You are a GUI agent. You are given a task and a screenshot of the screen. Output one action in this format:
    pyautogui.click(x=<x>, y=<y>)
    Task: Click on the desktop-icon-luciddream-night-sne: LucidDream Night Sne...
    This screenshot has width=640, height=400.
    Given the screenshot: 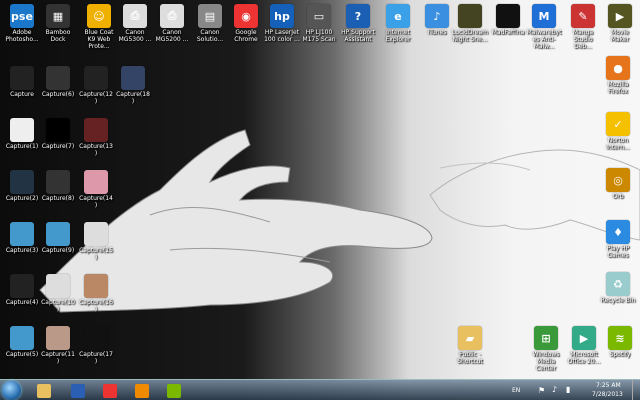 What is the action you would take?
    pyautogui.click(x=470, y=23)
    